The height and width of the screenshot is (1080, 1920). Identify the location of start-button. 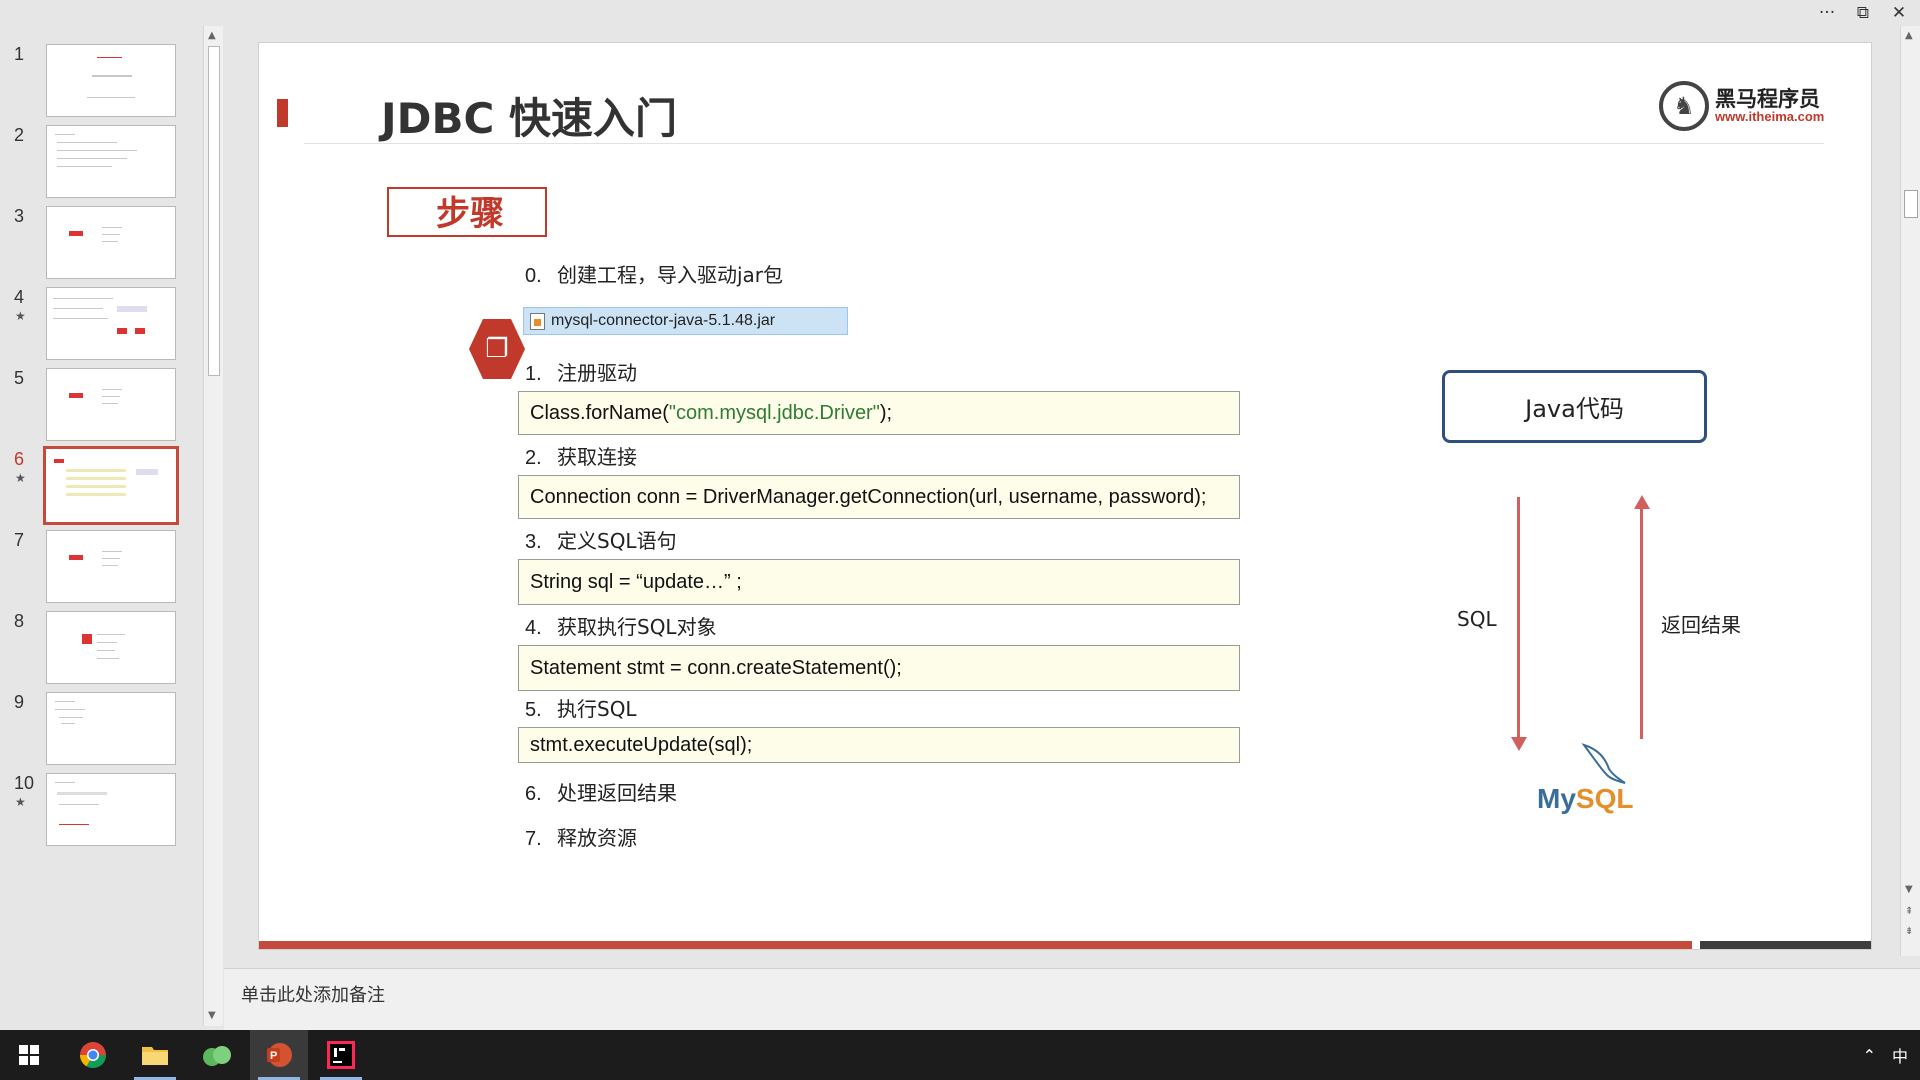
(29, 1055).